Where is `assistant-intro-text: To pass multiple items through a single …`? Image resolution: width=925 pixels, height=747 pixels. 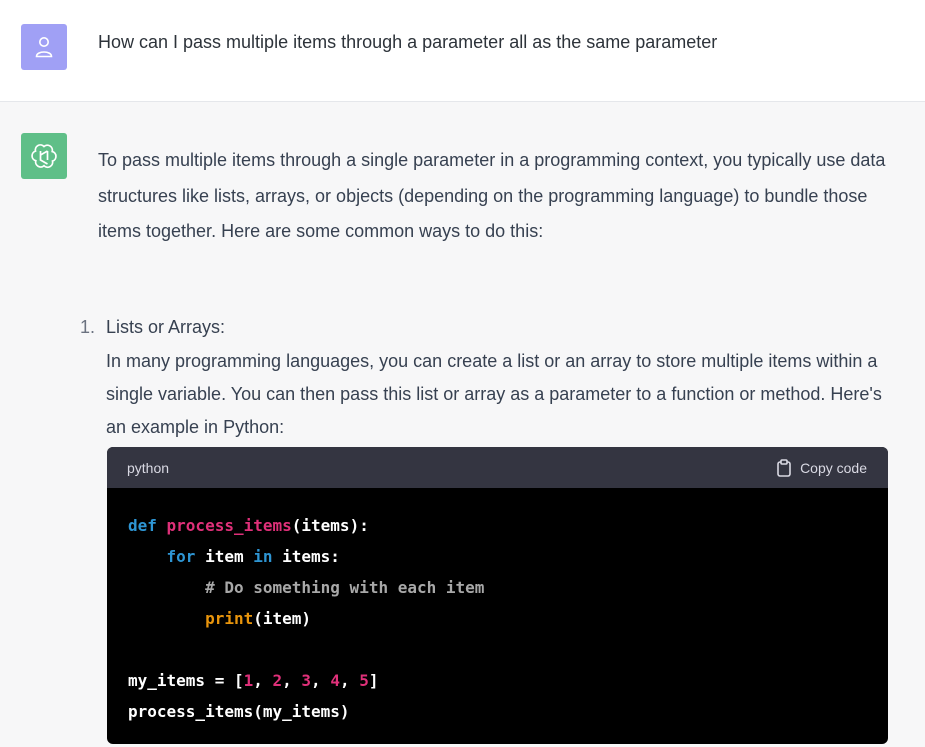 assistant-intro-text: To pass multiple items through a single … is located at coordinates (492, 195).